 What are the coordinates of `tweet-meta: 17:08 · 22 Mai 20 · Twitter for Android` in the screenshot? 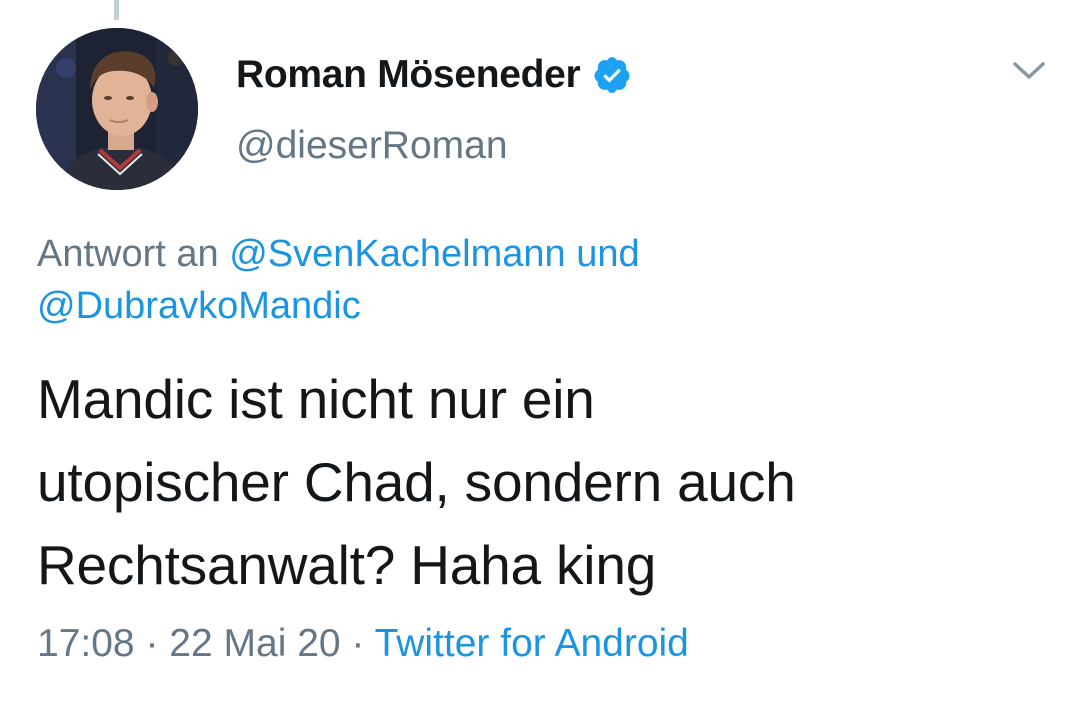 It's located at (363, 644).